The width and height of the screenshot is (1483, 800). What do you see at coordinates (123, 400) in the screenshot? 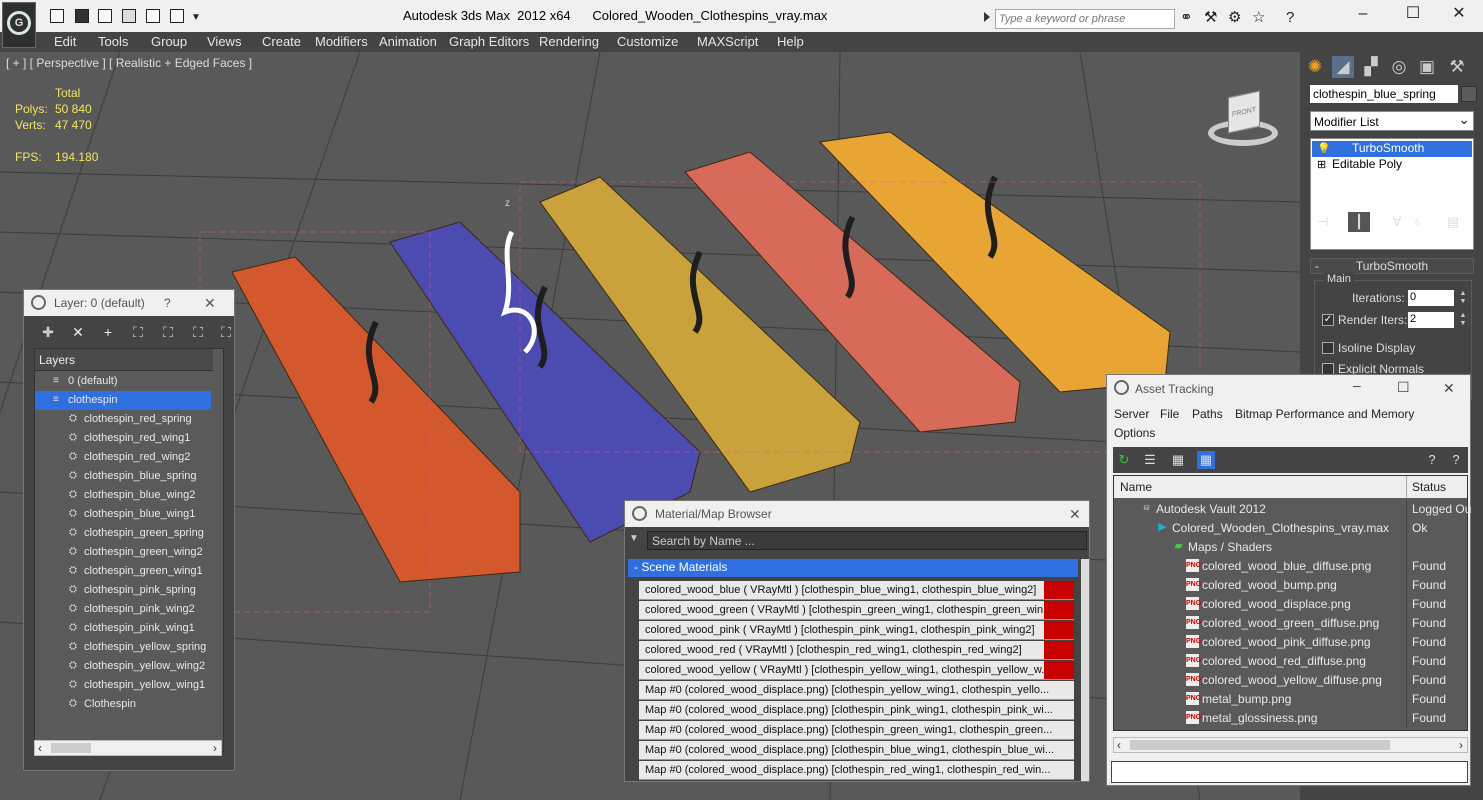
I see `layer-row: ≡ clothespin` at bounding box center [123, 400].